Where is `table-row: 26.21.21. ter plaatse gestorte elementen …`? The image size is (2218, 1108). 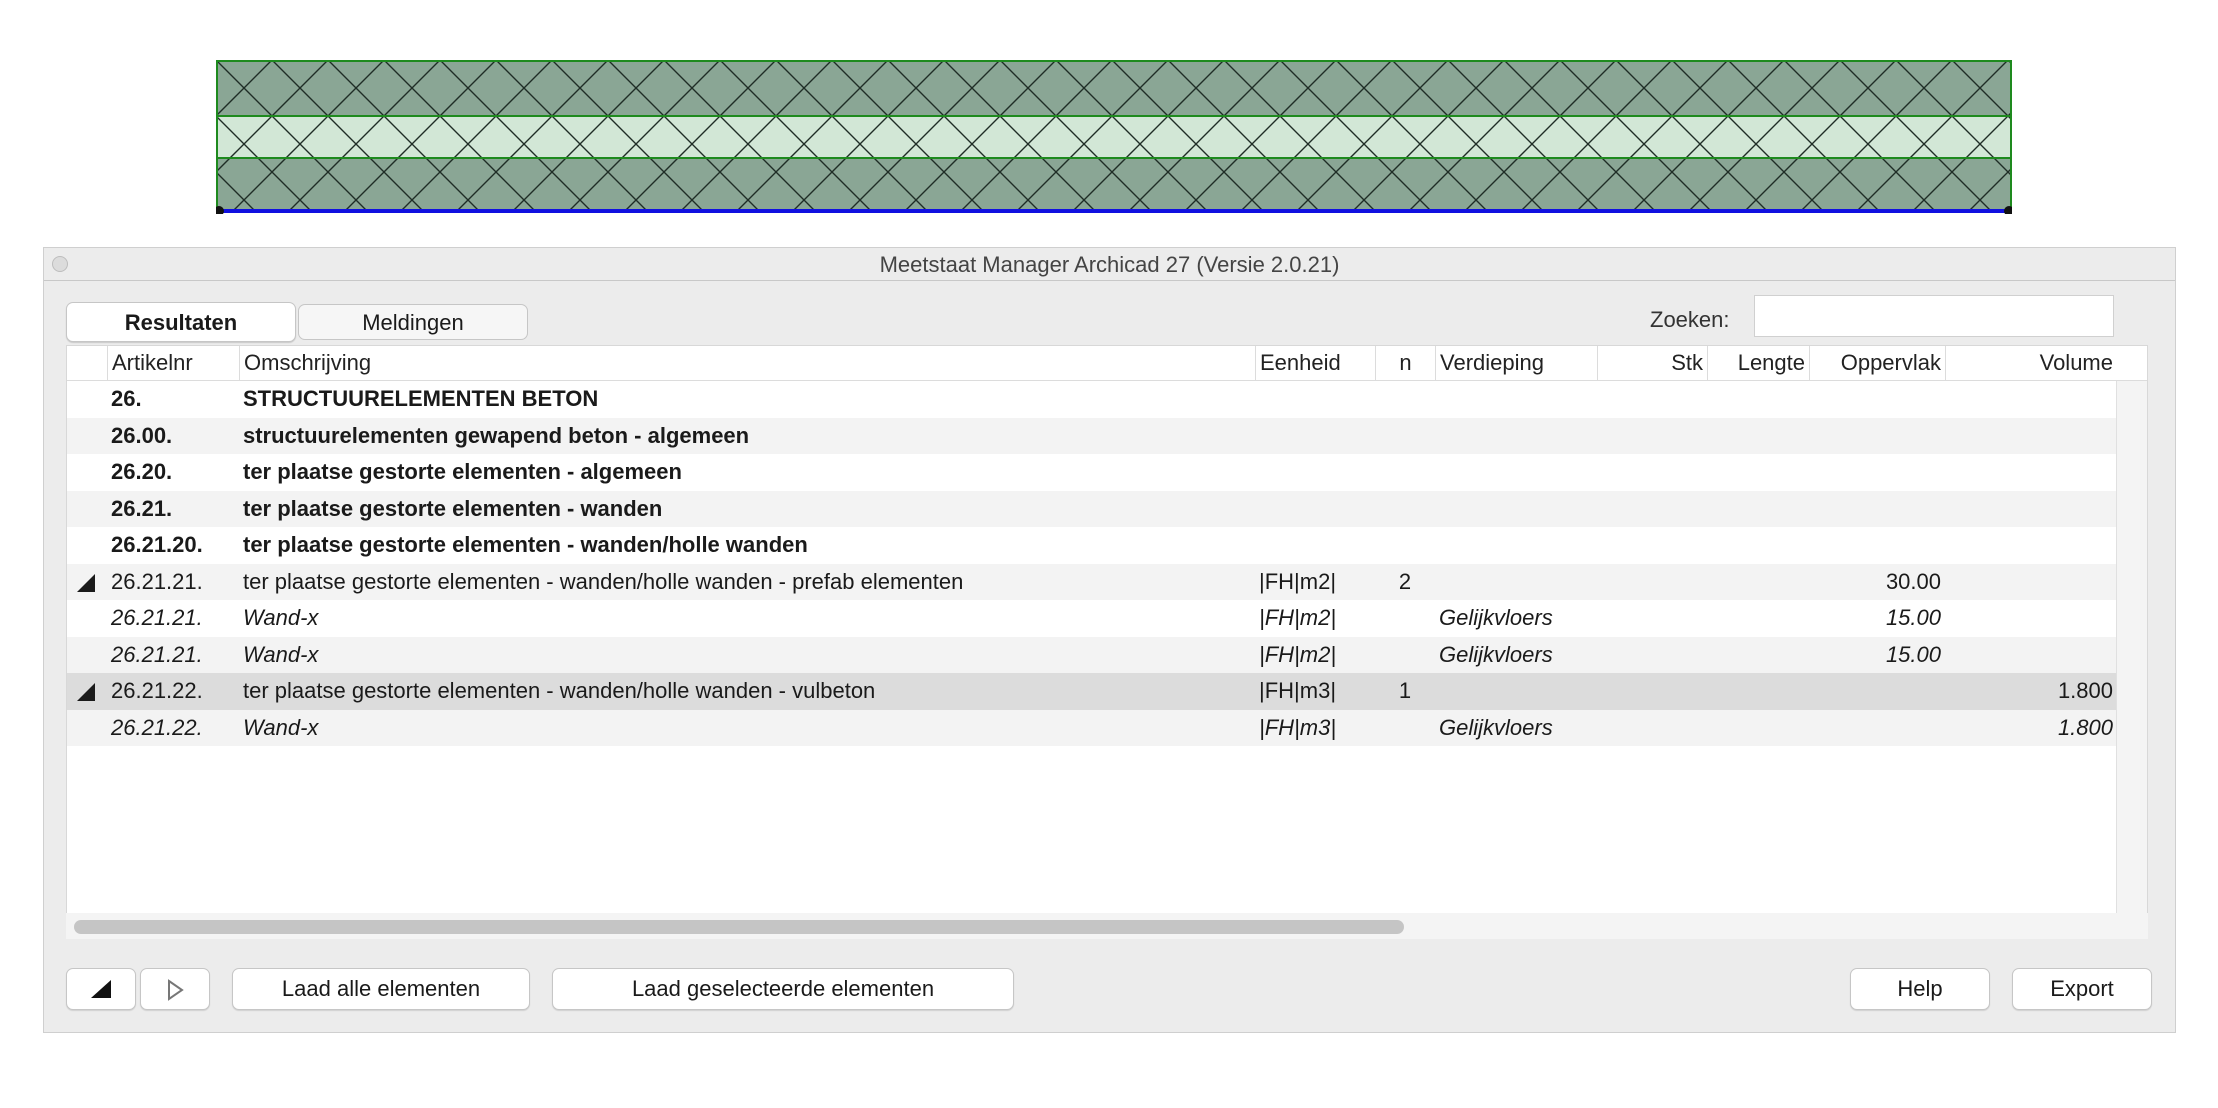 table-row: 26.21.21. ter plaatse gestorte elementen … is located at coordinates (1092, 582).